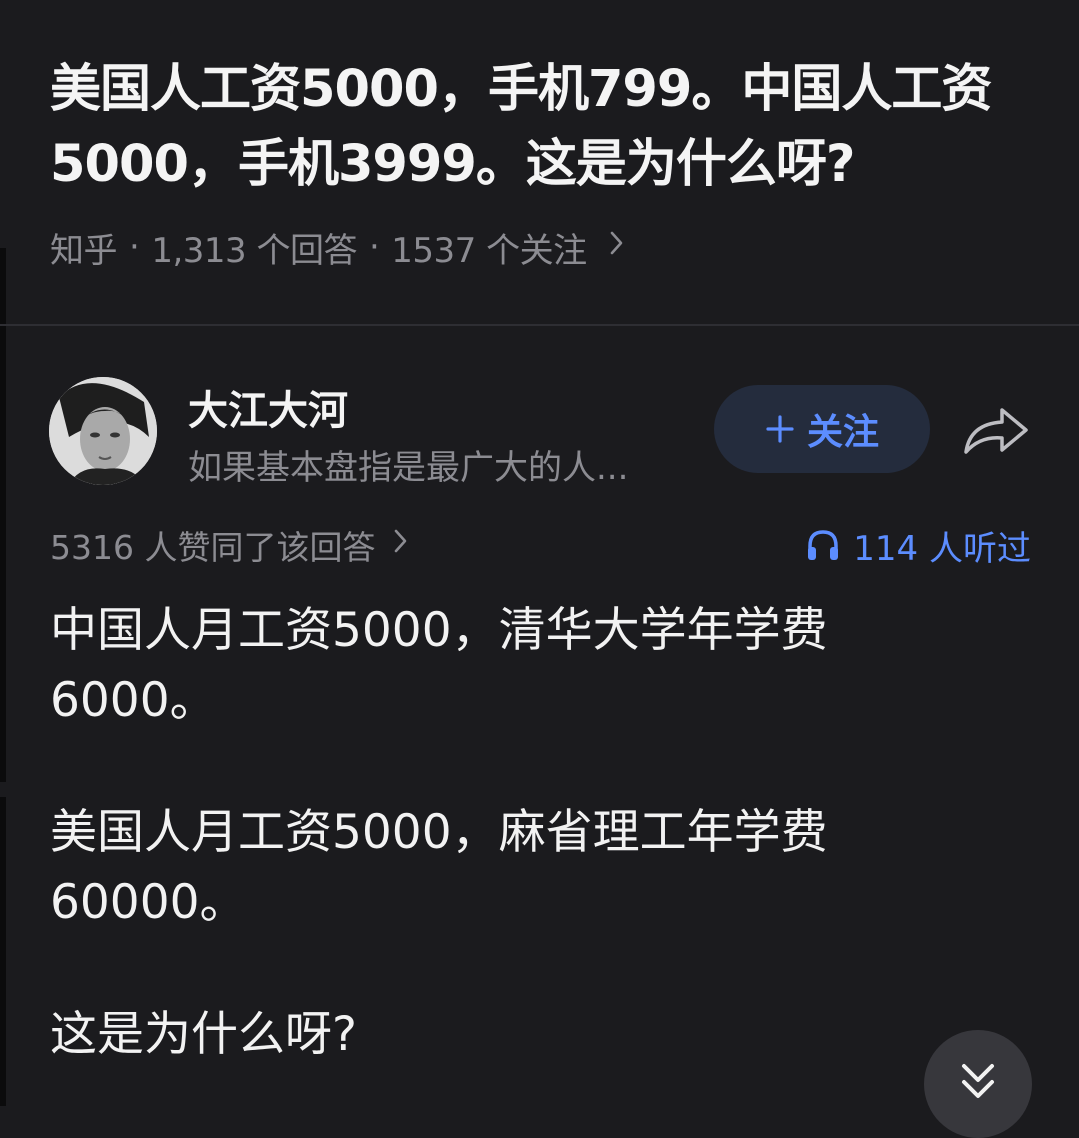 This screenshot has width=1079, height=1138. Describe the element at coordinates (842, 432) in the screenshot. I see `follow-label: 关注` at that location.